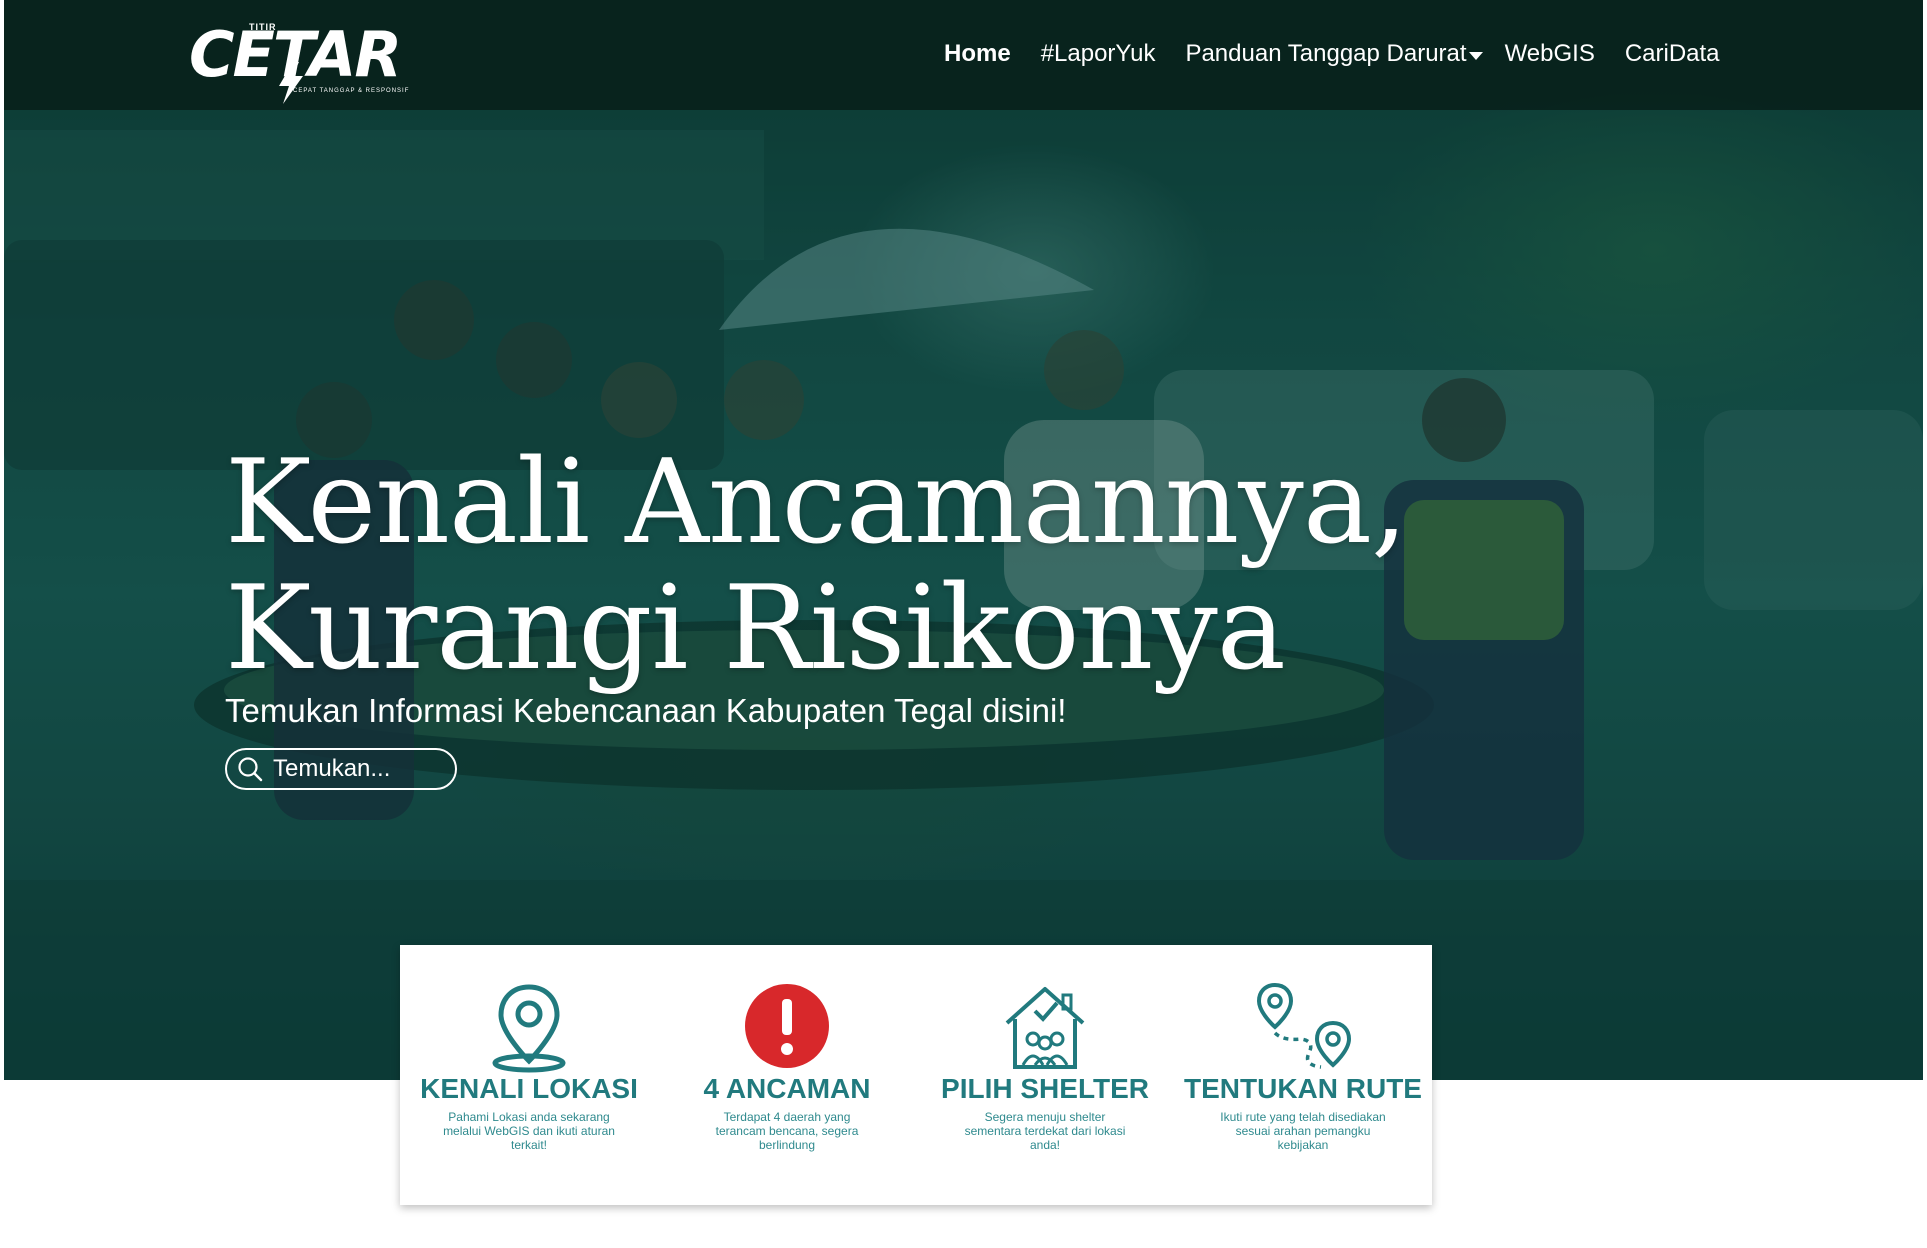 This screenshot has height=1248, width=1927. I want to click on caret-down-icon, so click(1475, 56).